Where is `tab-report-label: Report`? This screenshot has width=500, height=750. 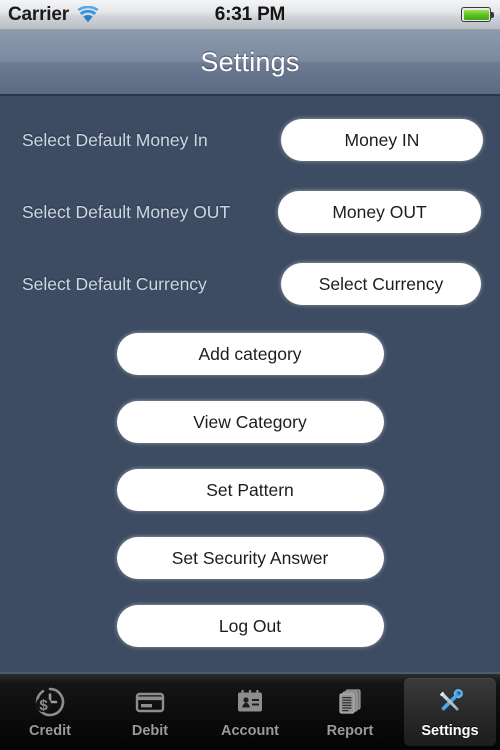 tab-report-label: Report is located at coordinates (350, 731).